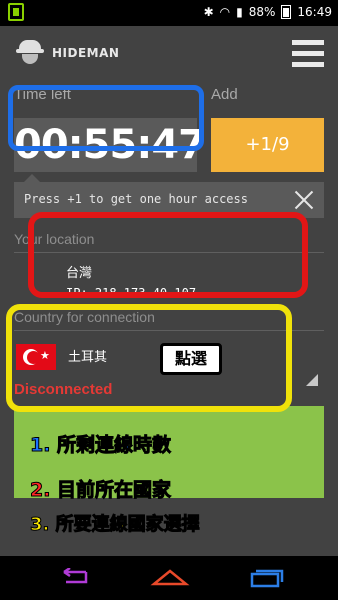  I want to click on add-label: Add, so click(224, 94).